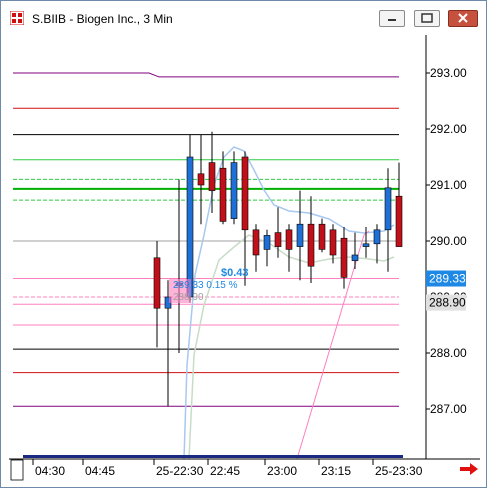 The height and width of the screenshot is (488, 487). What do you see at coordinates (100, 471) in the screenshot?
I see `x-tick-label: 04:45` at bounding box center [100, 471].